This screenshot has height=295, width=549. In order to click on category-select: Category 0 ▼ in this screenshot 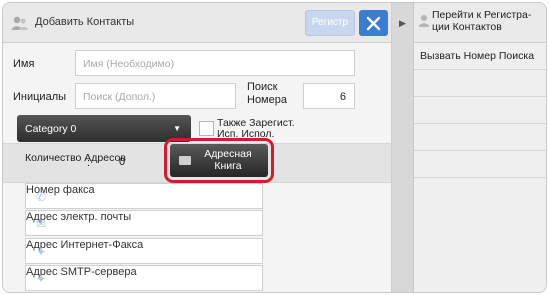, I will do `click(104, 128)`.